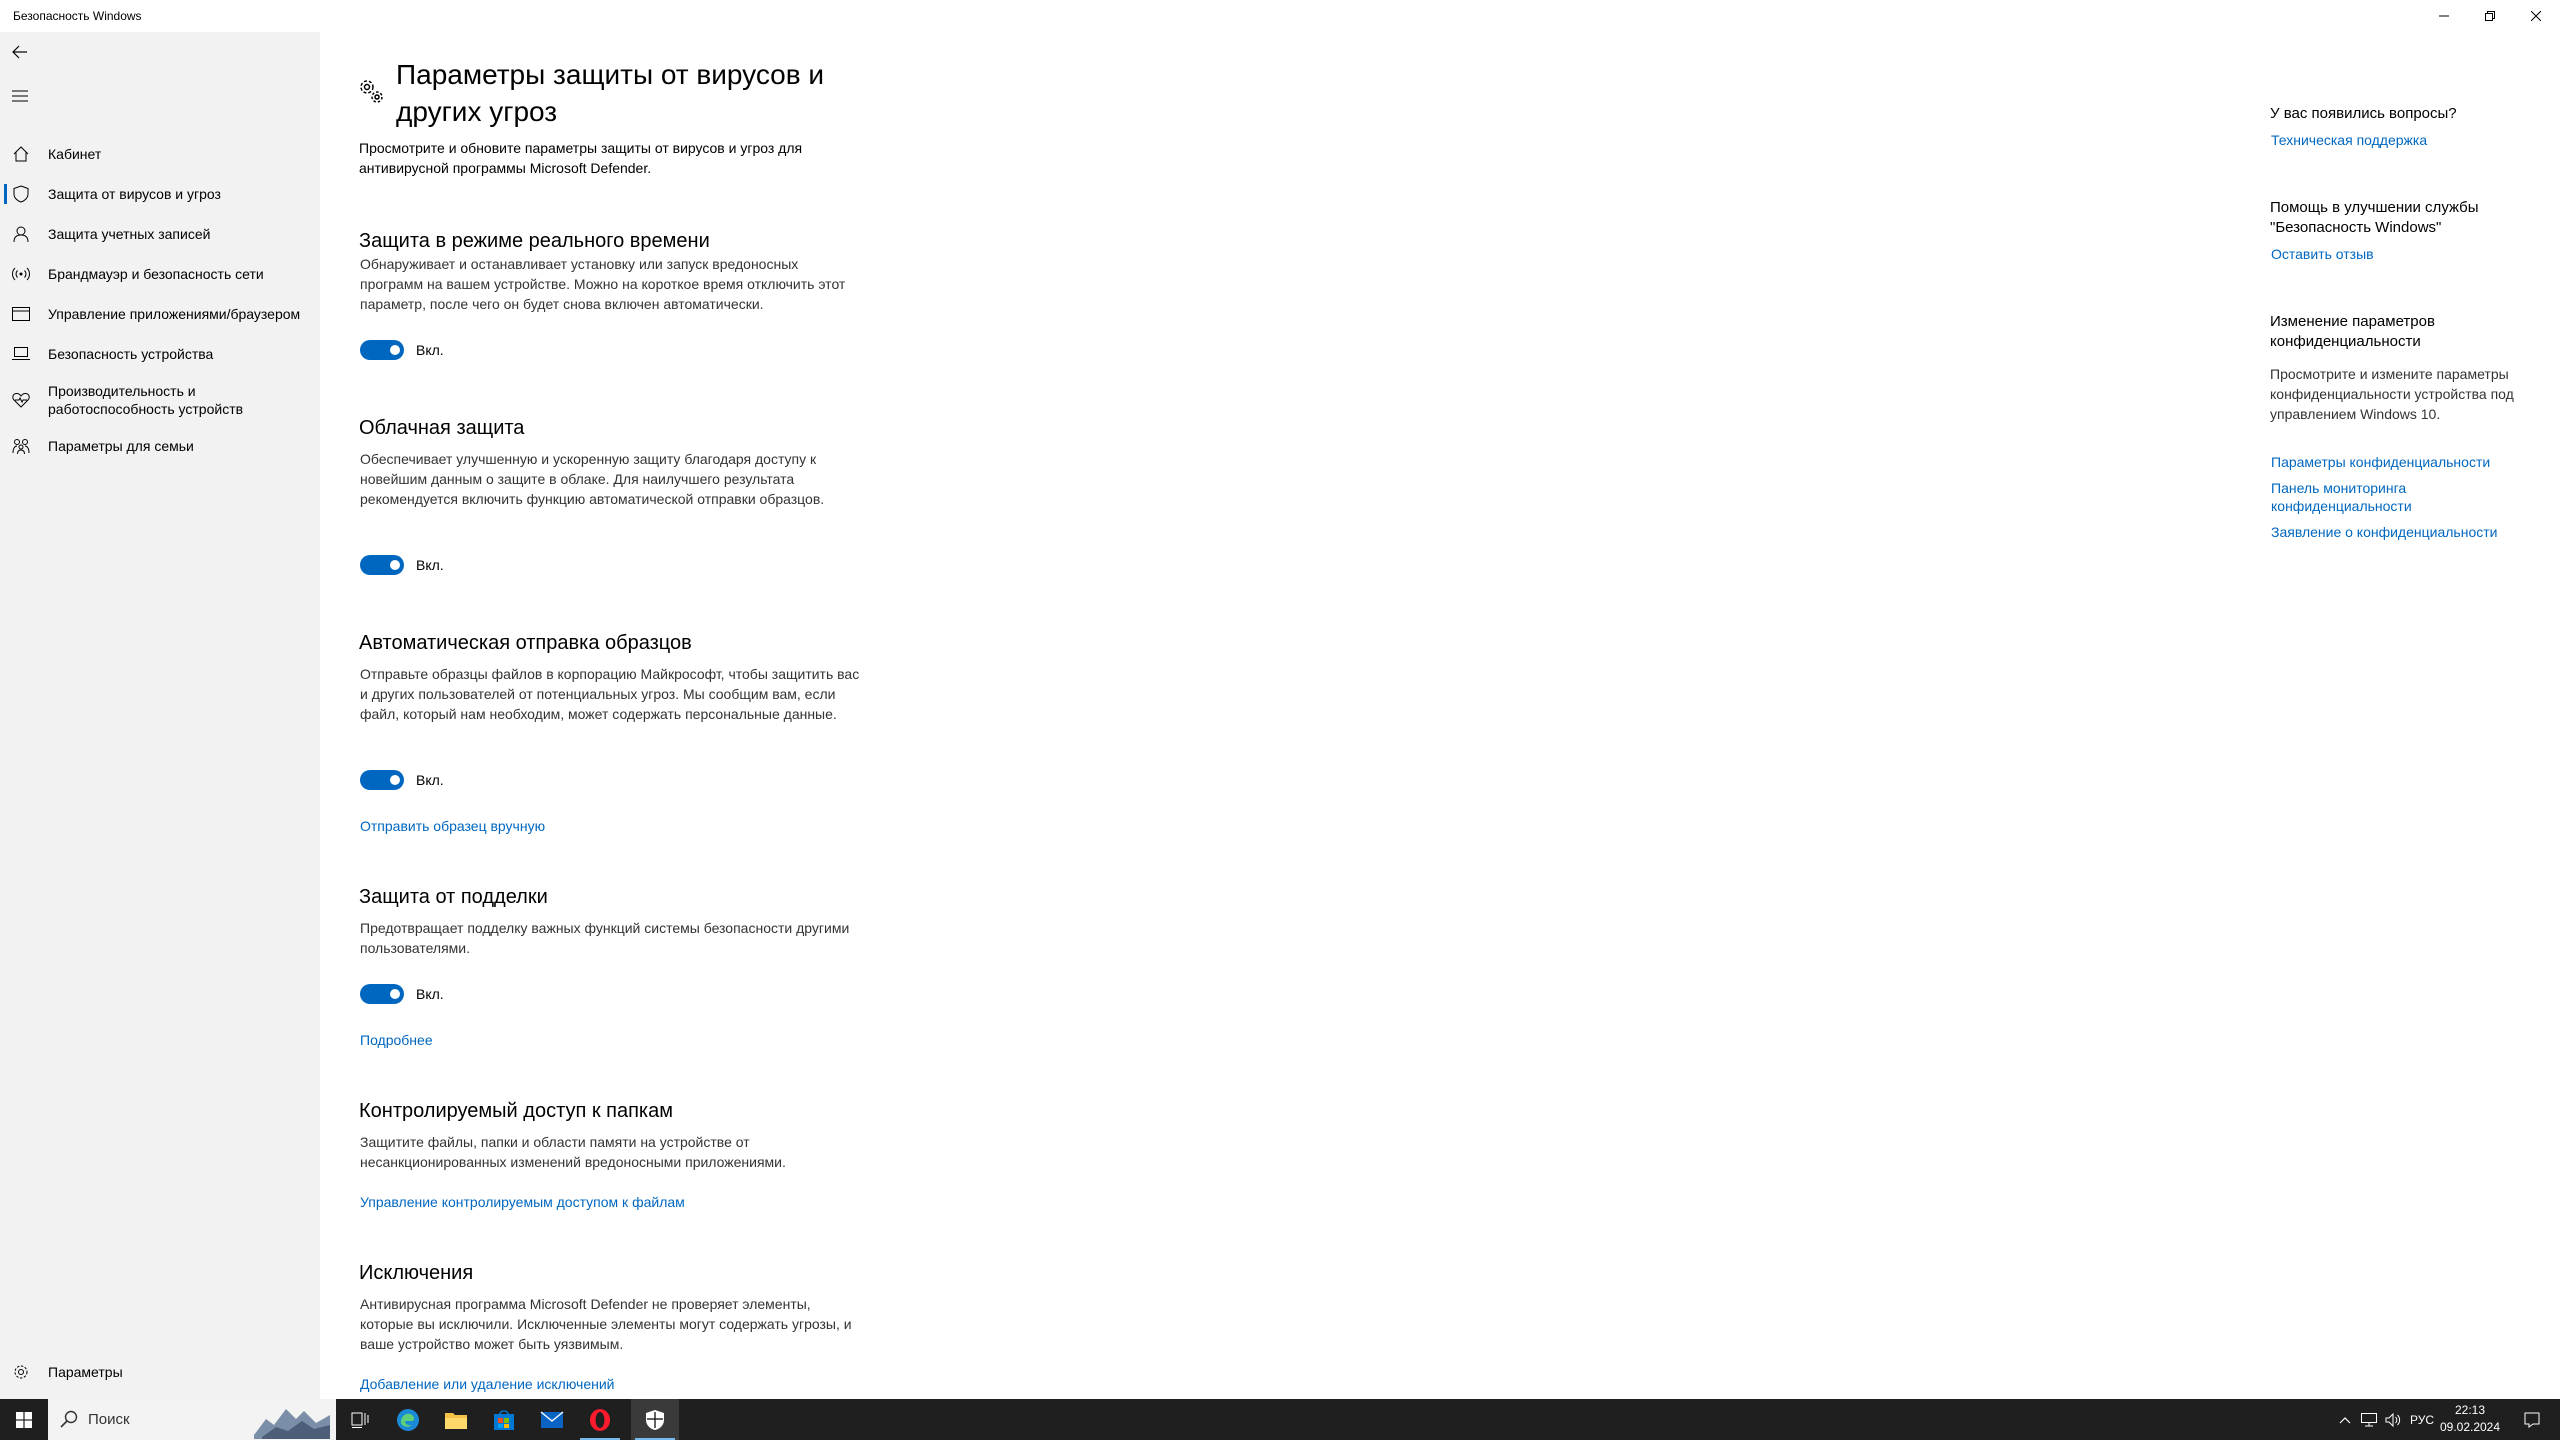 Image resolution: width=2560 pixels, height=1440 pixels. Describe the element at coordinates (1280, 16) in the screenshot. I see `title-bar: Безопасность Windows` at that location.